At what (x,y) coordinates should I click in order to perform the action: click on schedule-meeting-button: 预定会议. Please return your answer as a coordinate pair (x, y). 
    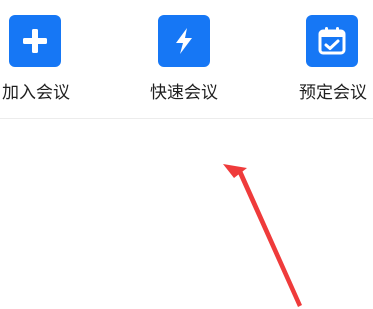
    Looking at the image, I should click on (328, 60).